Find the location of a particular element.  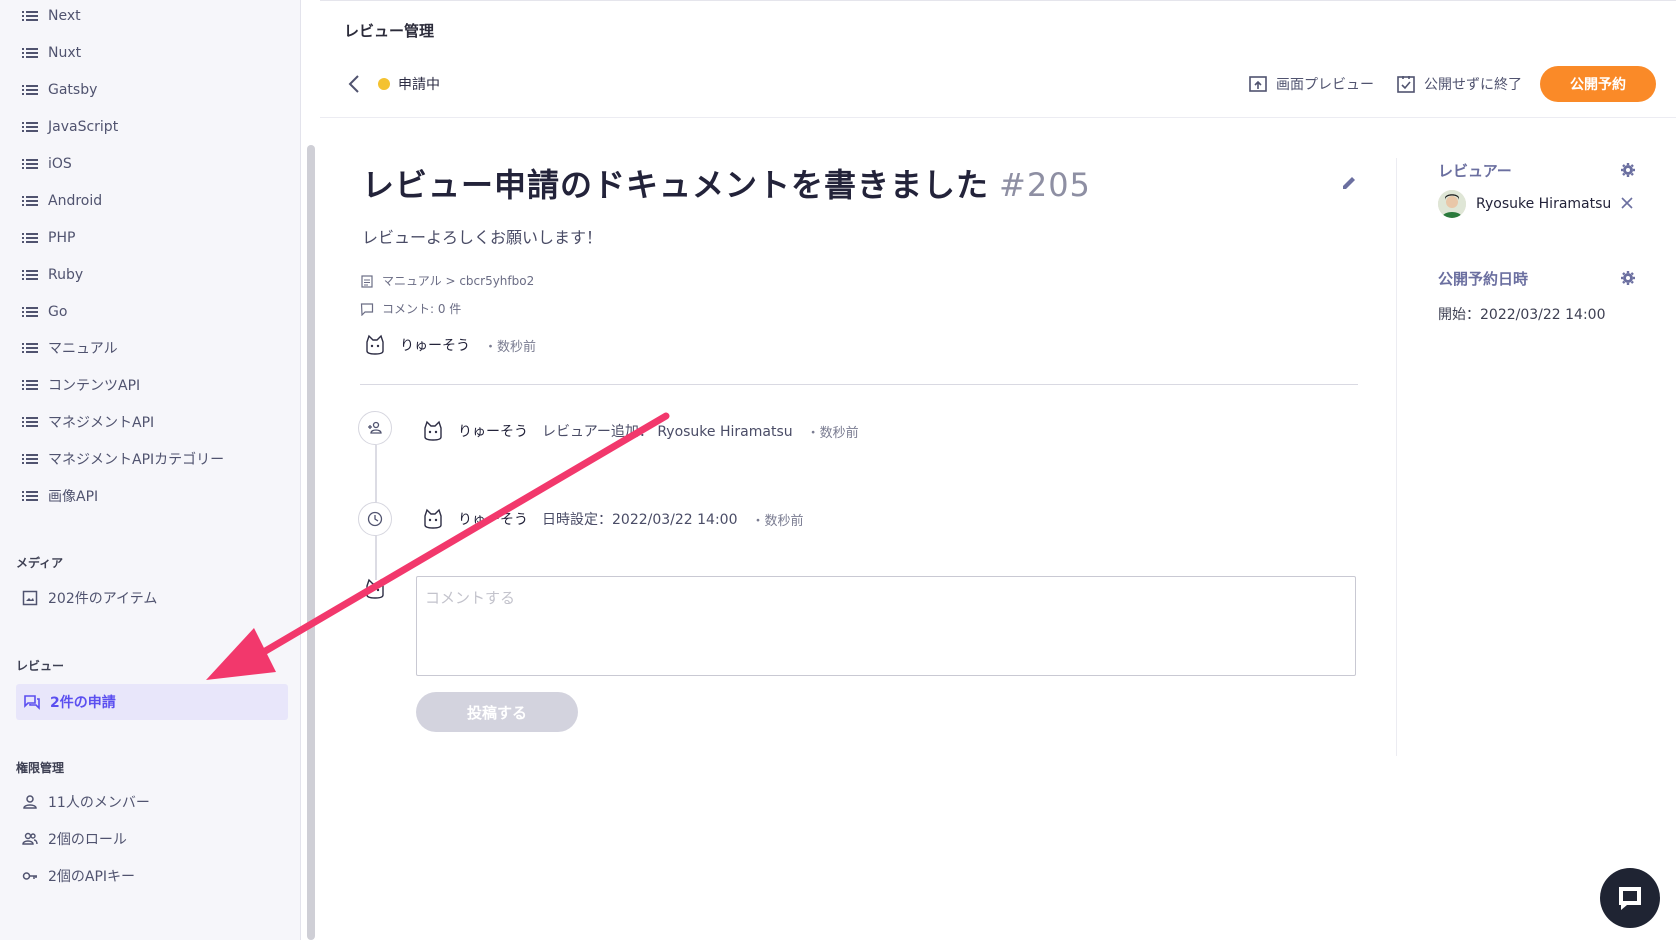

document-number: #205 is located at coordinates (1045, 185).